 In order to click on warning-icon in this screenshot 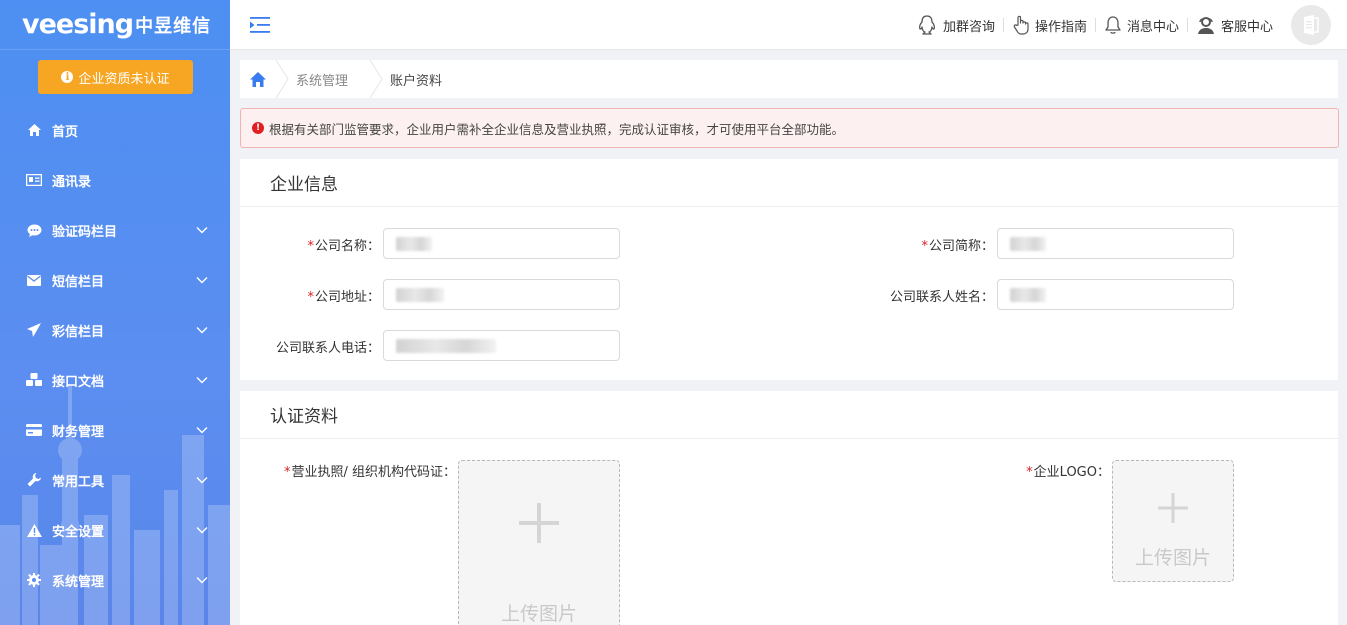, I will do `click(34, 530)`.